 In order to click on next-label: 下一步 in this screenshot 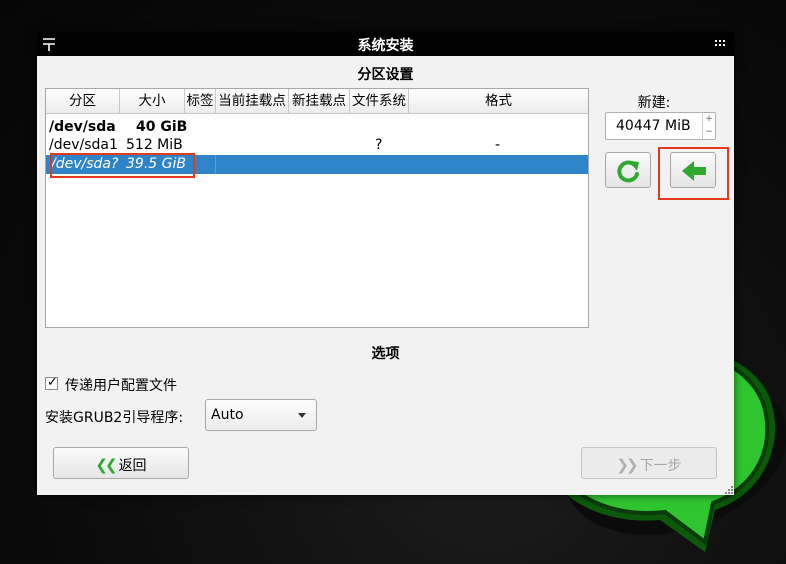, I will do `click(660, 466)`.